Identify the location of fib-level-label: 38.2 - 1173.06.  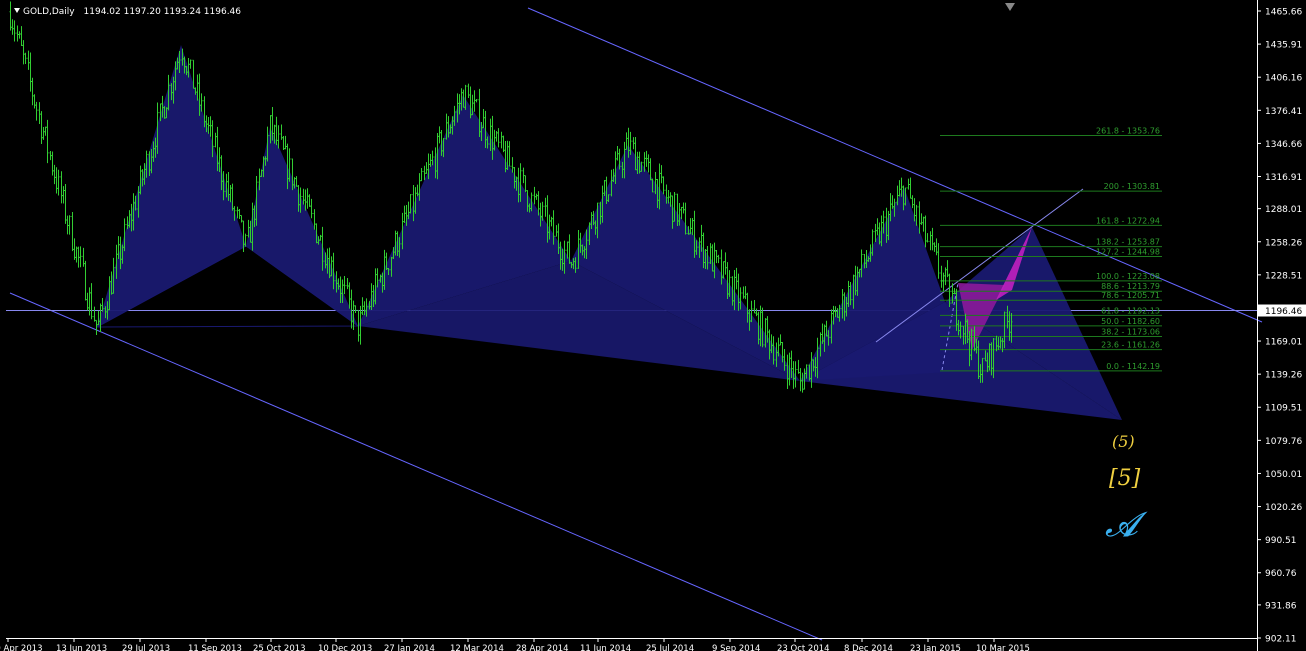
(1130, 332).